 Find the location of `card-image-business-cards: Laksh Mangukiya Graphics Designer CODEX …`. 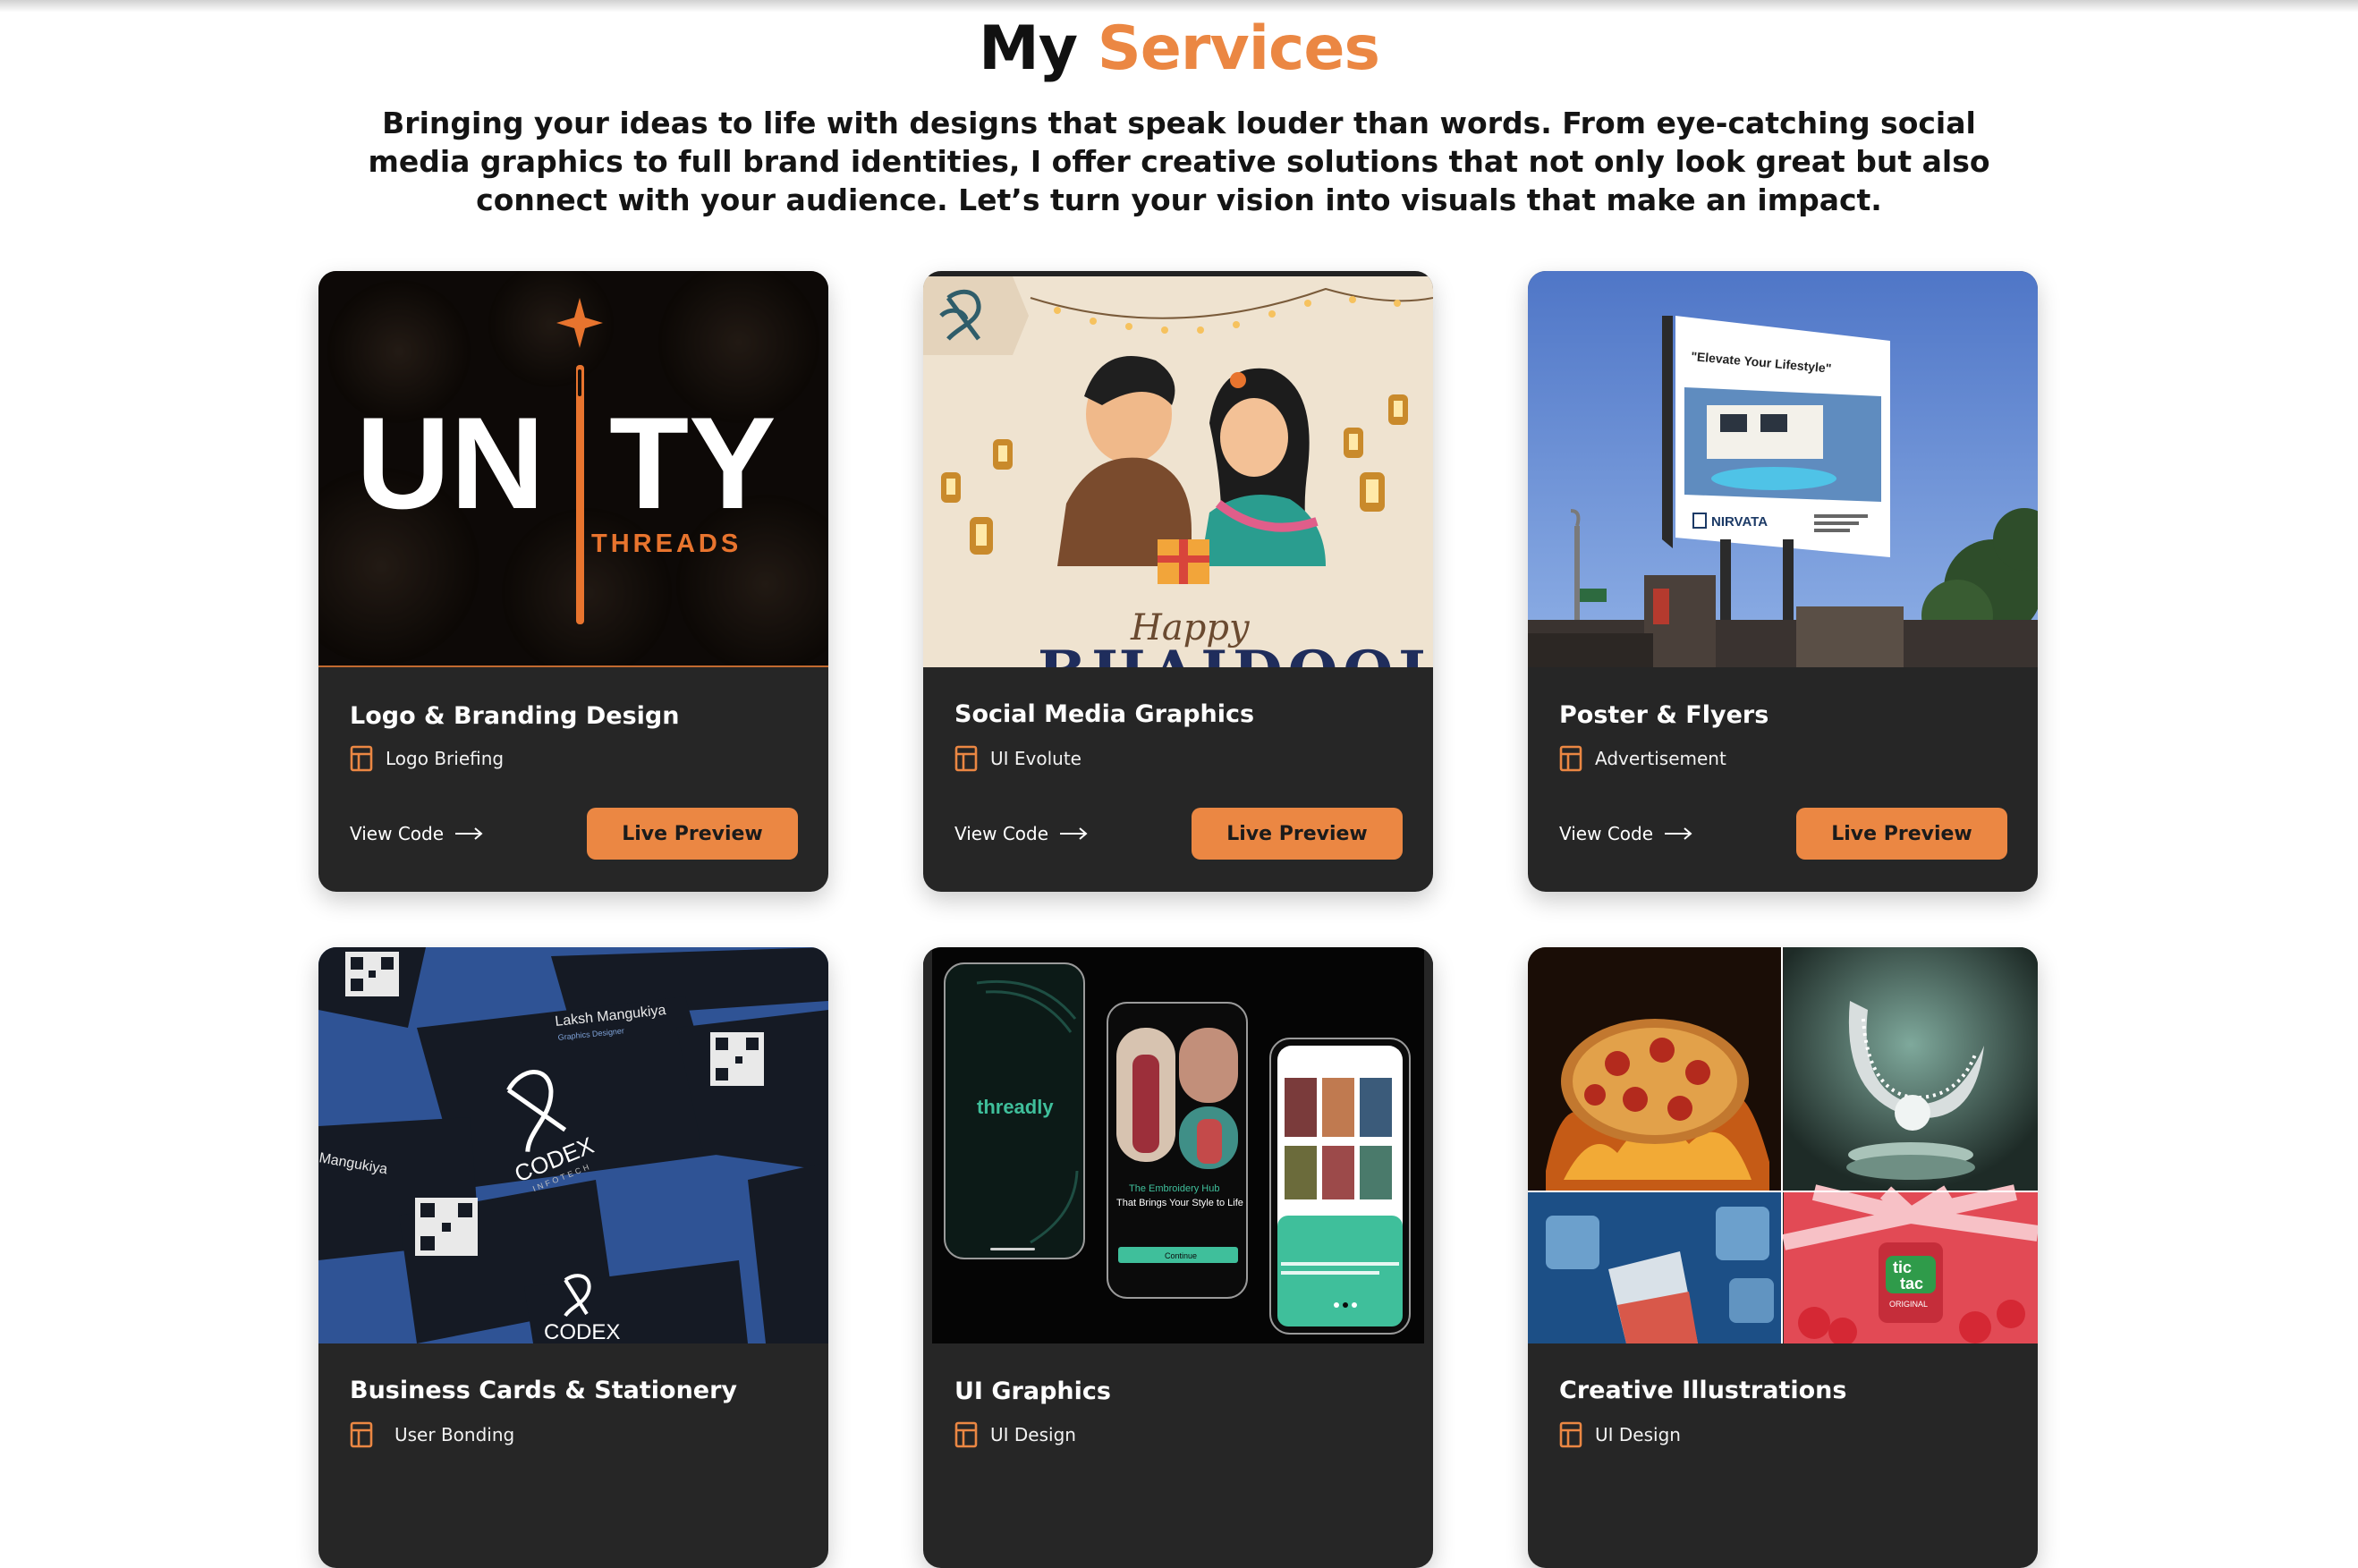

card-image-business-cards: Laksh Mangukiya Graphics Designer CODEX … is located at coordinates (573, 1145).